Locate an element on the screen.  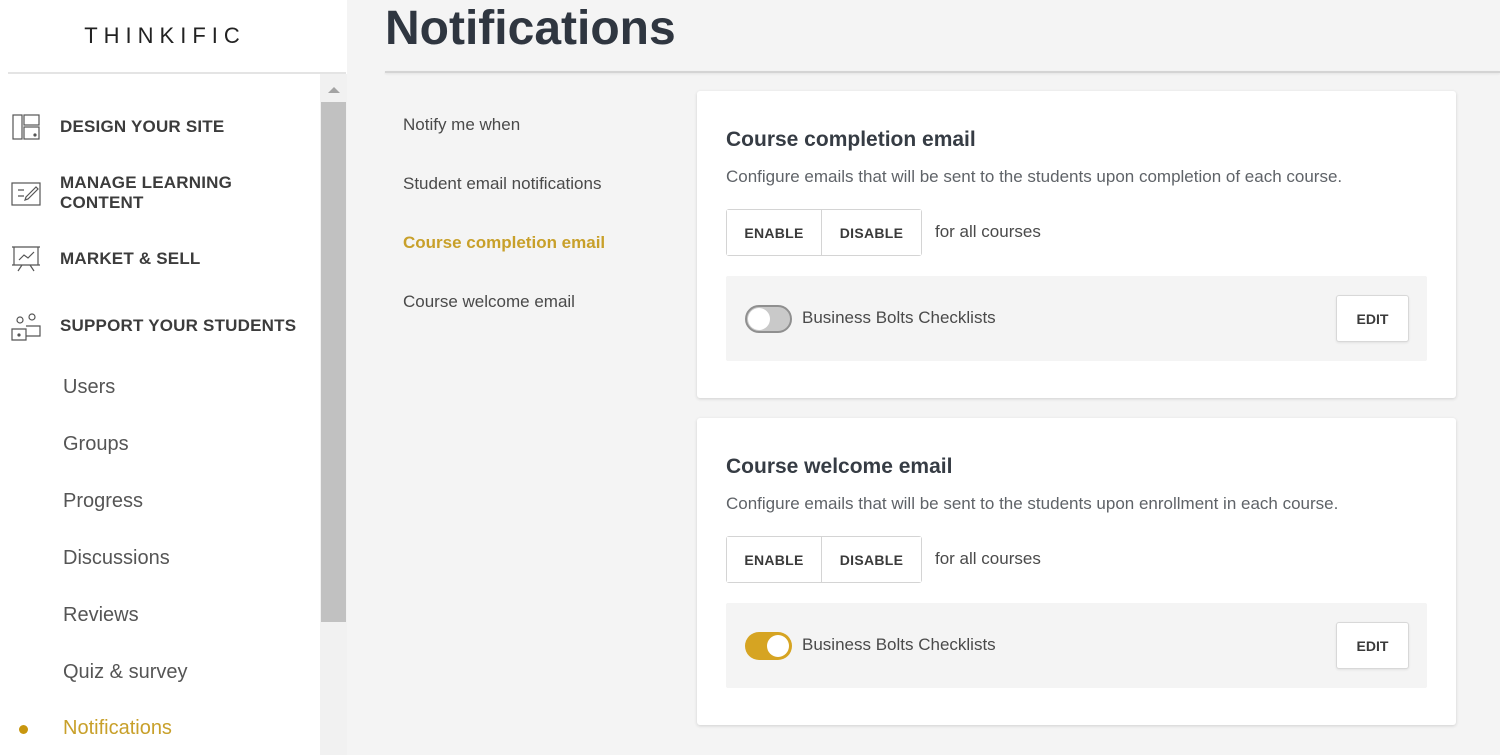
subnav-student-email-notifications: Student email notifications is located at coordinates (502, 184).